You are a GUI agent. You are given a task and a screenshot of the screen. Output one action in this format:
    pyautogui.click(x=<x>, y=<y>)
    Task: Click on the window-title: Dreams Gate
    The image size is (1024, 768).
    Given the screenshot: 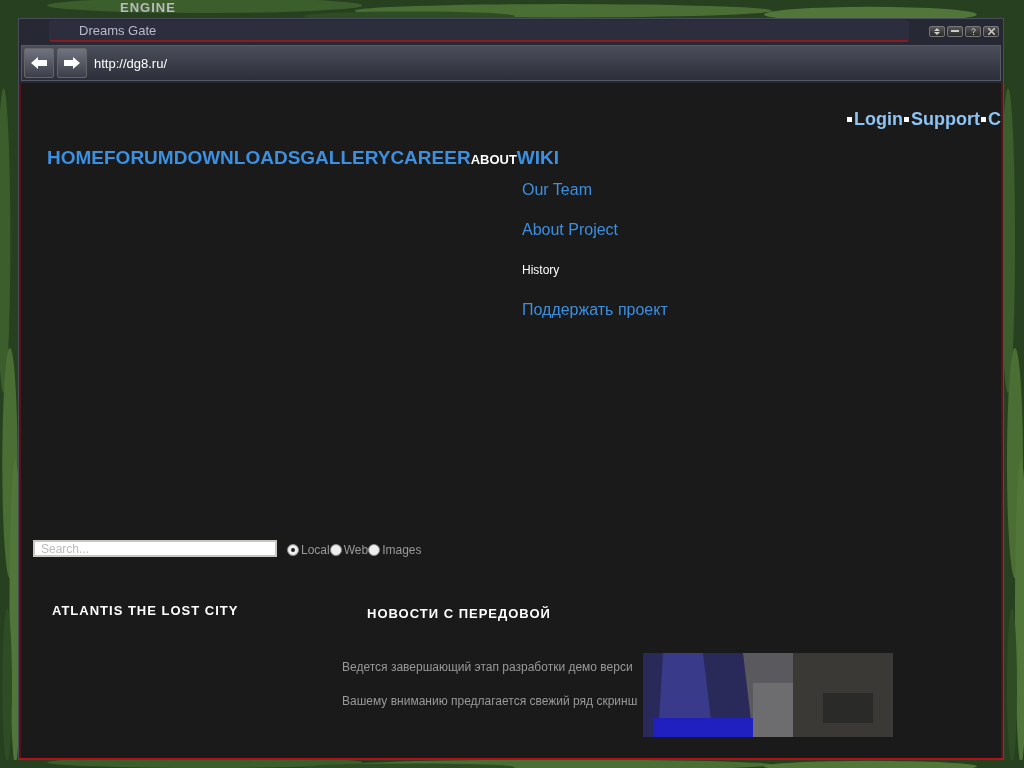 What is the action you would take?
    pyautogui.click(x=479, y=31)
    